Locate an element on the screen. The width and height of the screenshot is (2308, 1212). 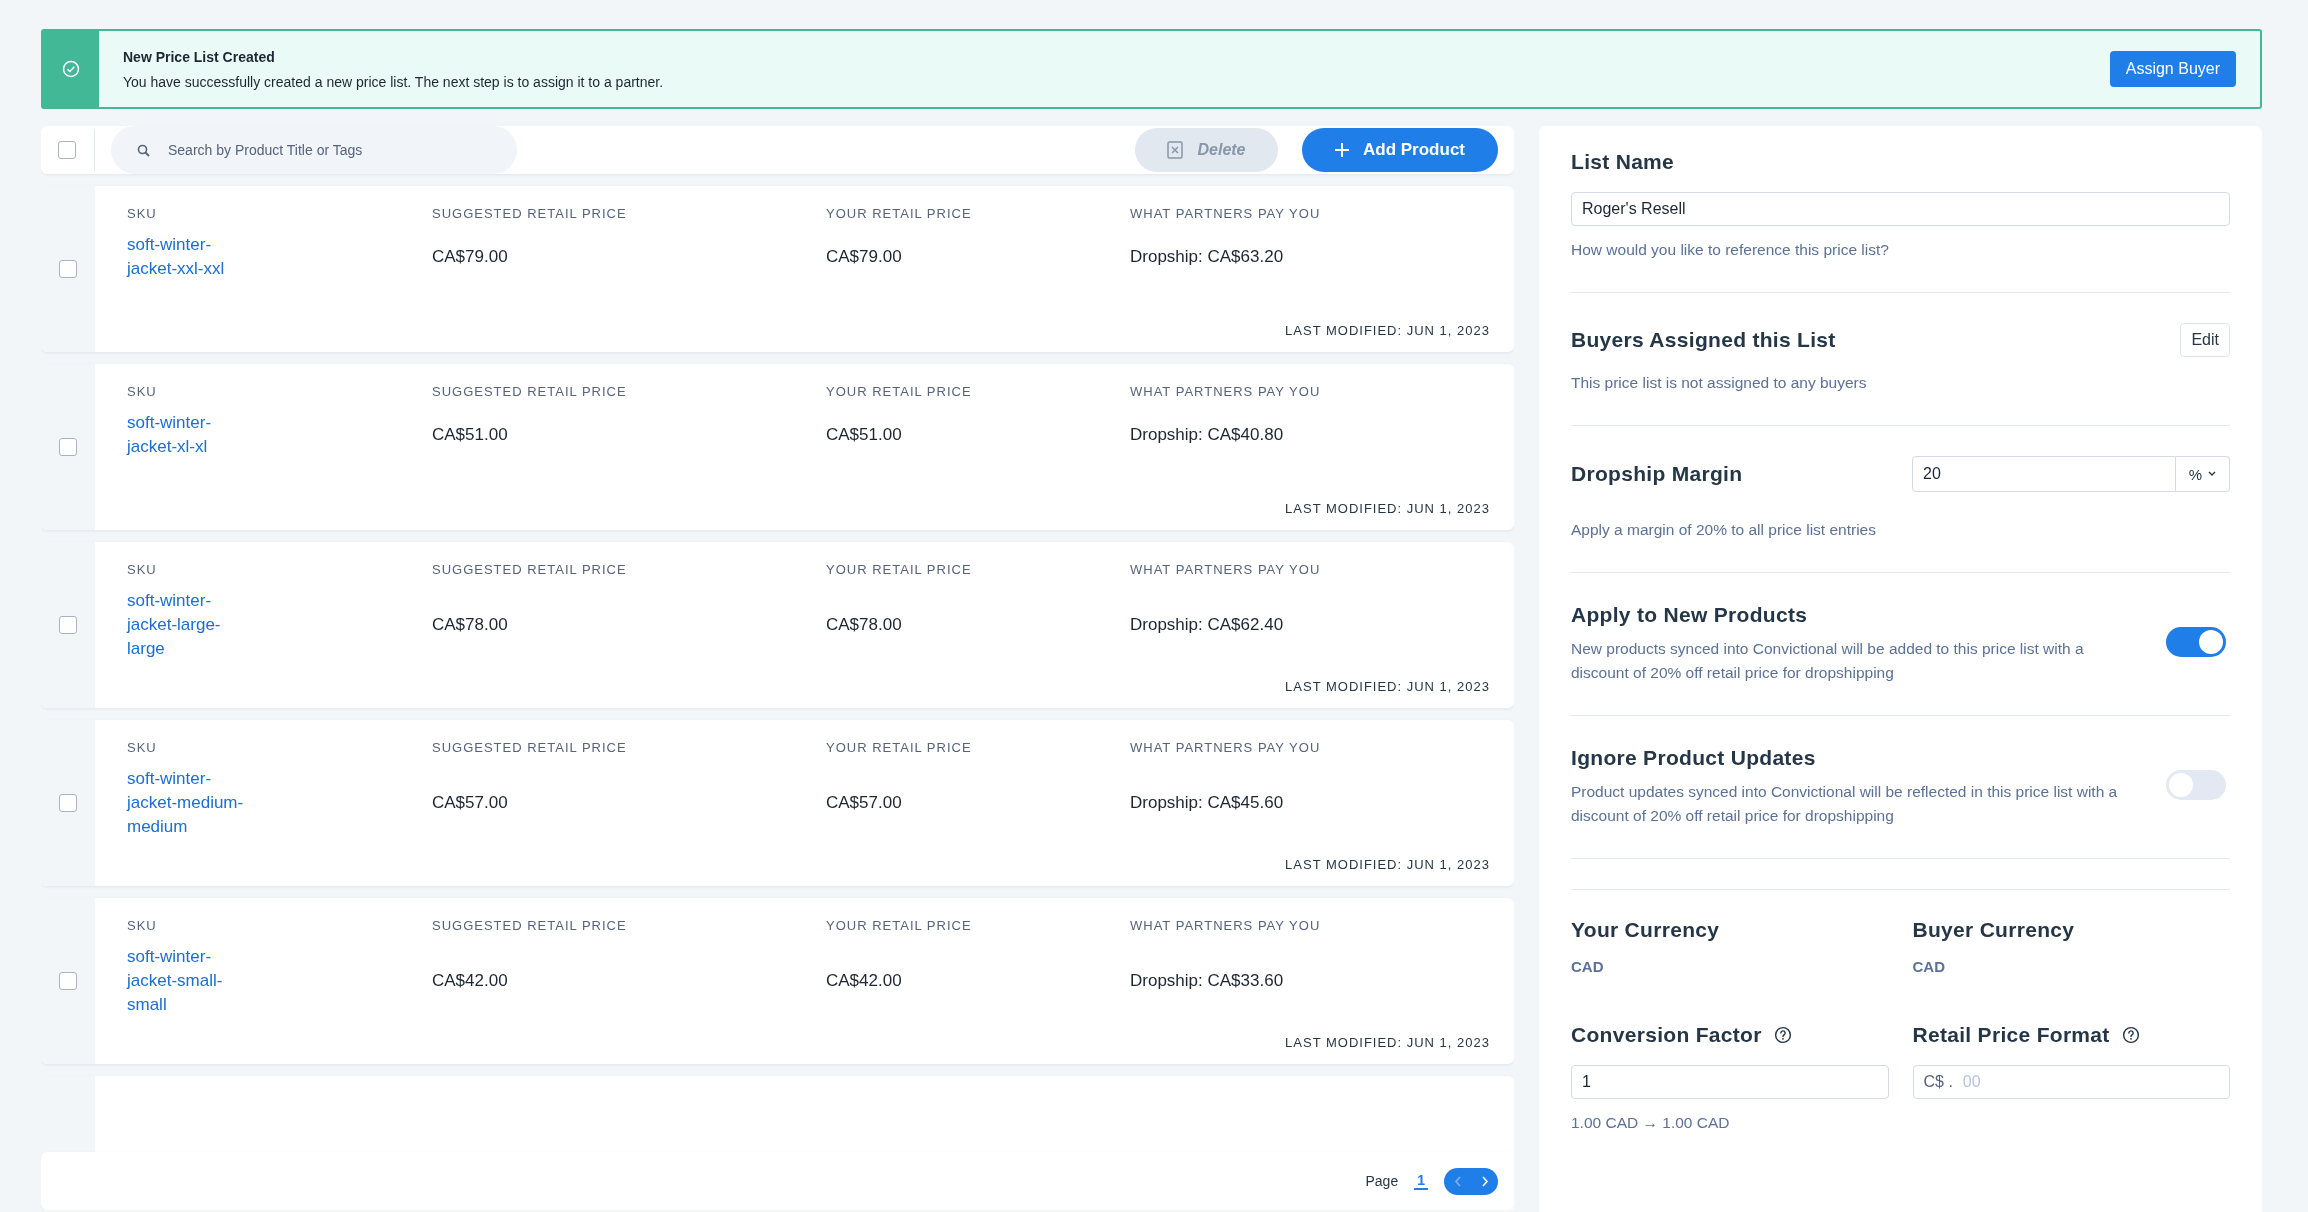
retail-price: CA$78.00 is located at coordinates (864, 625).